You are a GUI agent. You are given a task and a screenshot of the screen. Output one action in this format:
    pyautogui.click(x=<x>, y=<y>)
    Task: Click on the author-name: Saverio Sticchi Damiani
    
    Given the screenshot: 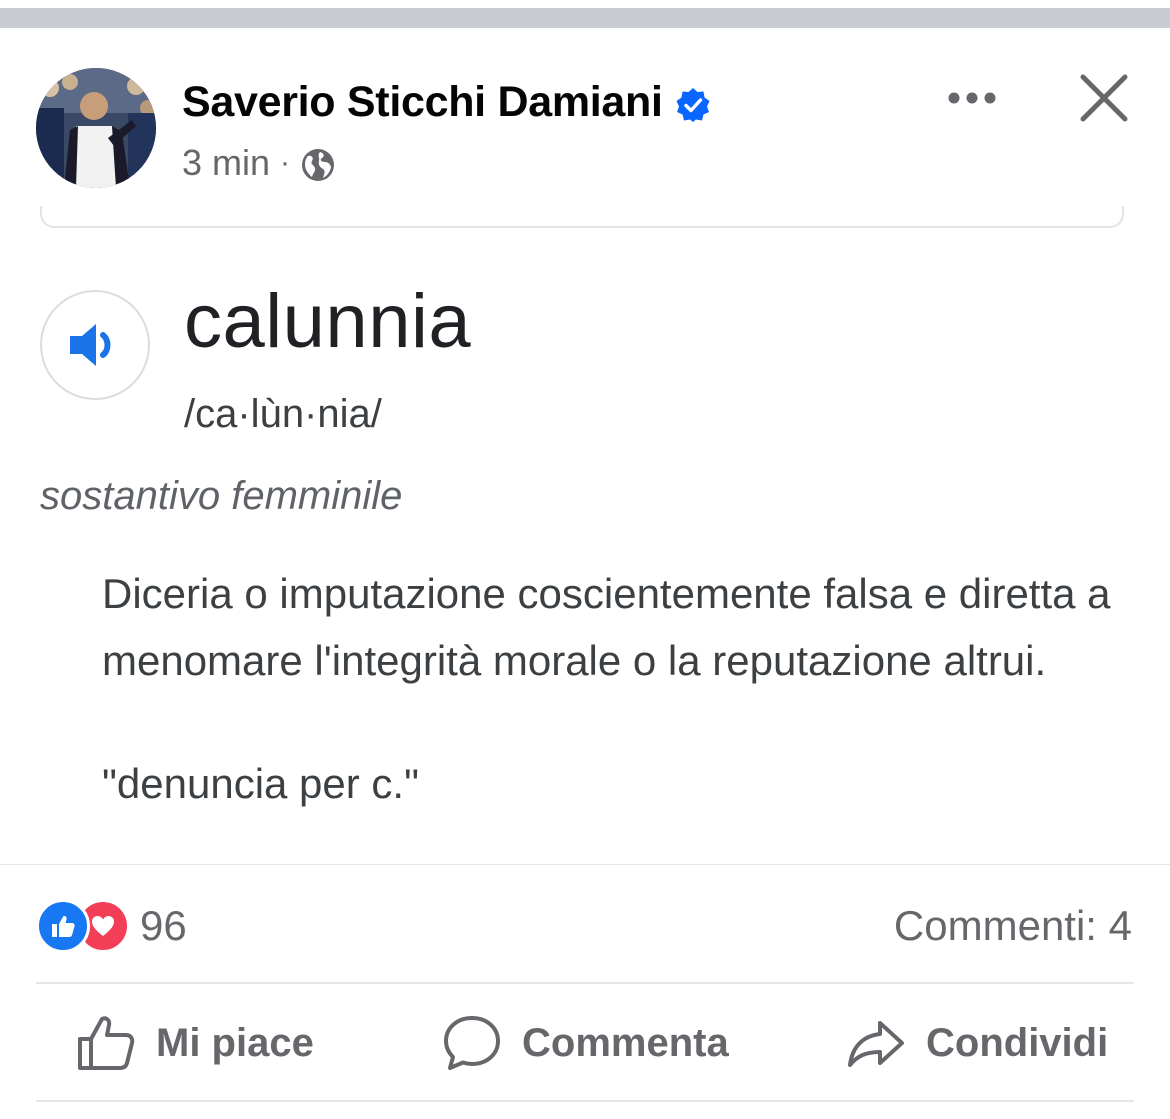 What is the action you would take?
    pyautogui.click(x=446, y=102)
    